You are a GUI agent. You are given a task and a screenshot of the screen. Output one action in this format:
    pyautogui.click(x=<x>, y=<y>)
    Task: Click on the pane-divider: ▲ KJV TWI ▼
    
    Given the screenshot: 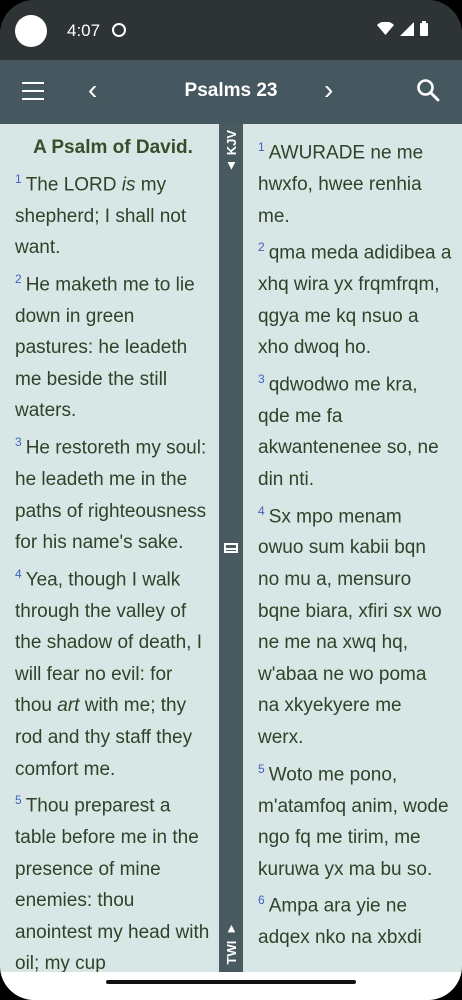 What is the action you would take?
    pyautogui.click(x=231, y=548)
    